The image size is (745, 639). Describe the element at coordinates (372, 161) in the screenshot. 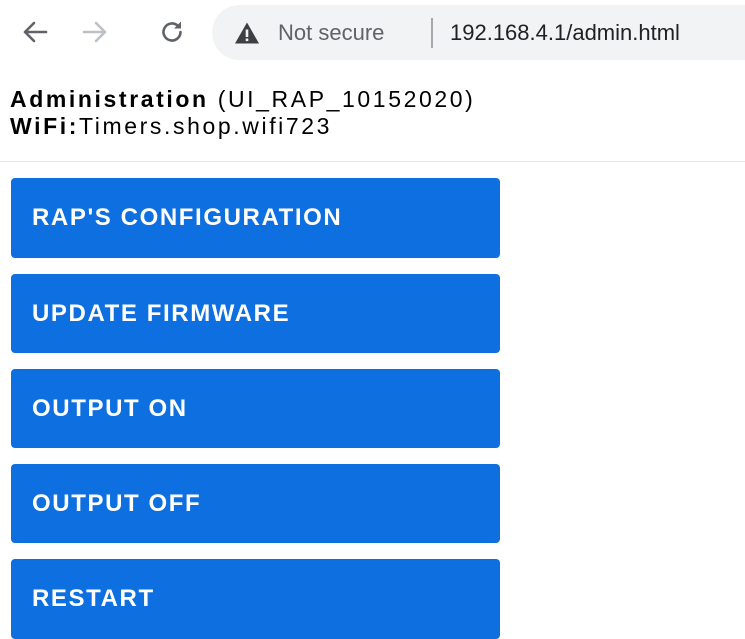

I see `header-divider` at that location.